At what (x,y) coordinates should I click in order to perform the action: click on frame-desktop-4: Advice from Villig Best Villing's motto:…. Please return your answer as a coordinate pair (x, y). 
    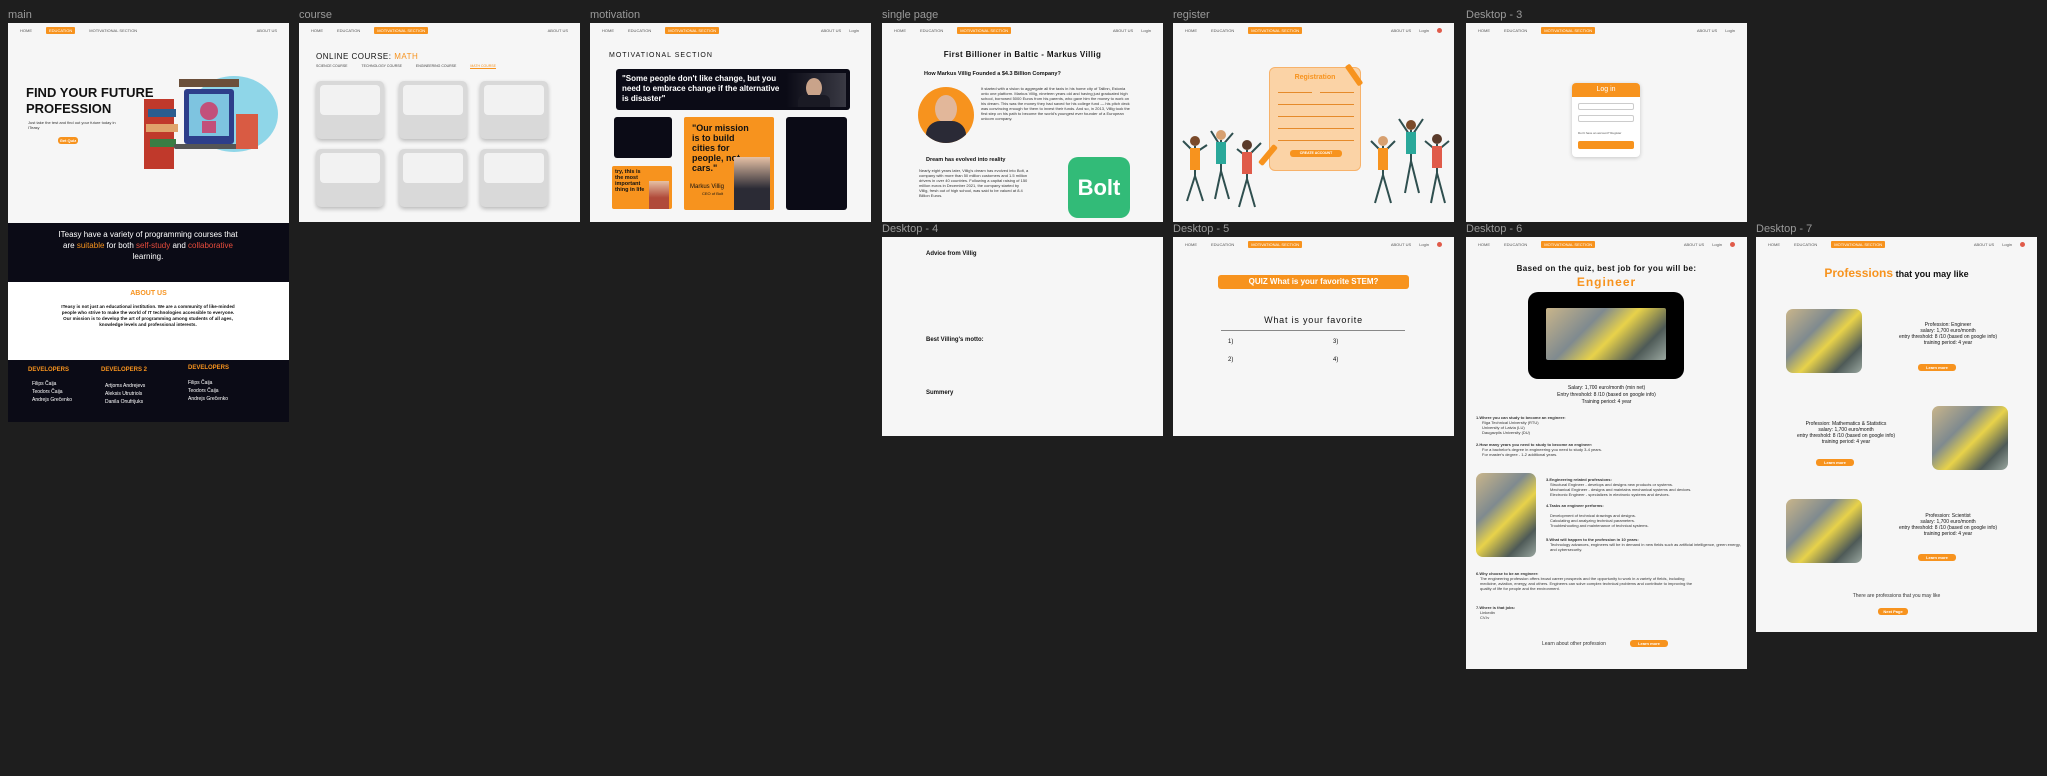
    Looking at the image, I should click on (1022, 336).